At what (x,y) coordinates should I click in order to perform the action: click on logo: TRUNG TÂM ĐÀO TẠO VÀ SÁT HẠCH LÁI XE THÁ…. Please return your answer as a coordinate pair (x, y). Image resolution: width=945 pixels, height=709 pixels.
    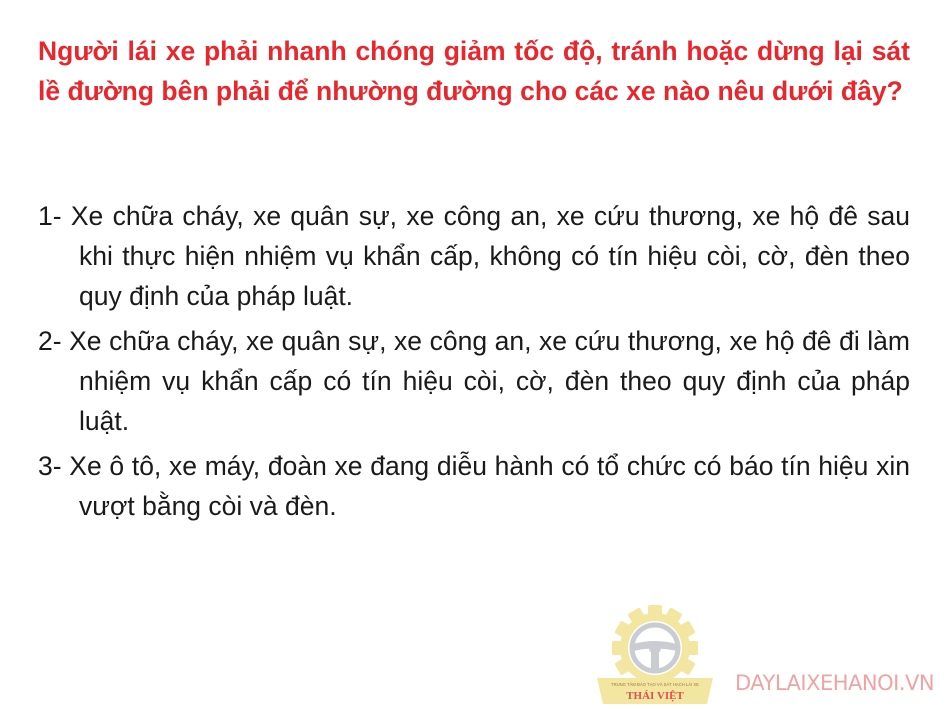
    Looking at the image, I should click on (655, 654).